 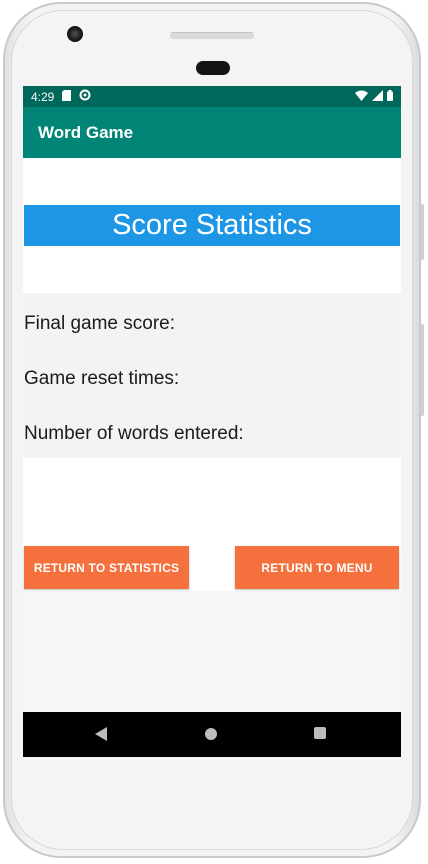 I want to click on recents-icon, so click(x=320, y=733).